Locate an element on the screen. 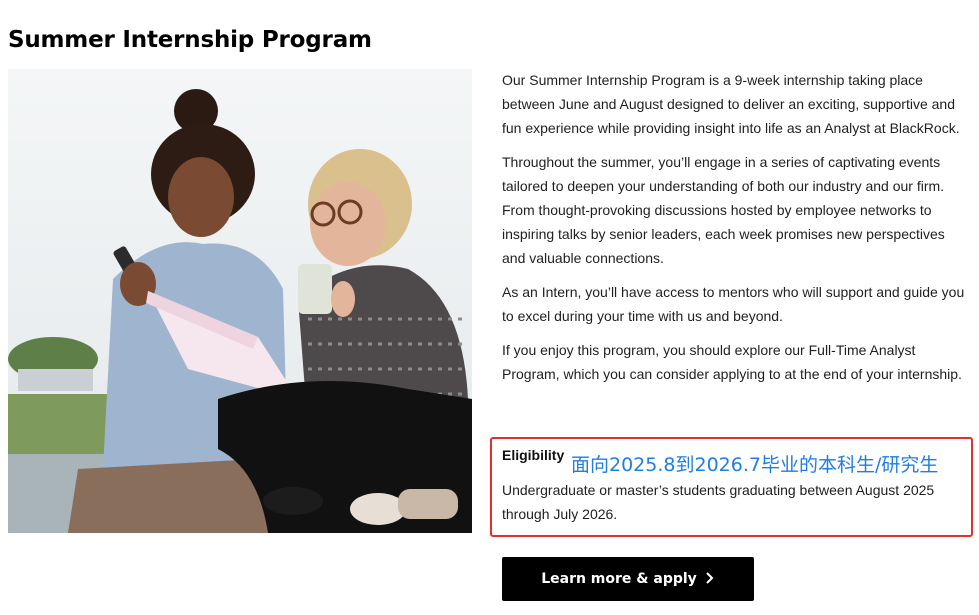 The image size is (979, 615). learn-more-apply-label: Learn more & apply is located at coordinates (619, 579).